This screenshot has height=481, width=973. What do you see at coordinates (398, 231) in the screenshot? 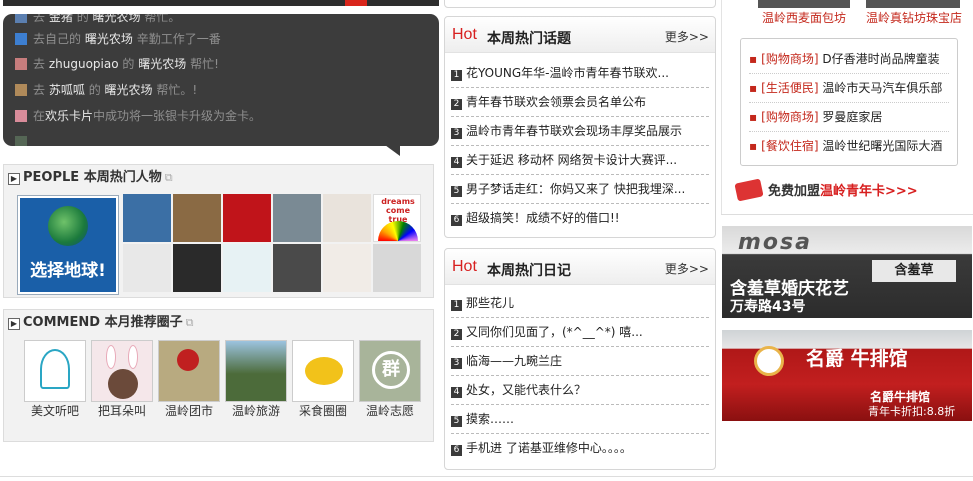
I see `rainbow-icon` at bounding box center [398, 231].